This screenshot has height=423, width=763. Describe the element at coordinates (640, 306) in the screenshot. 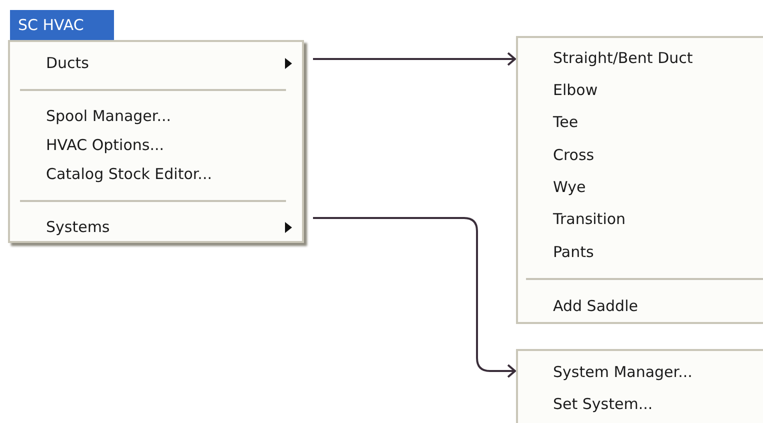

I see `menu-item: Add Saddle` at that location.